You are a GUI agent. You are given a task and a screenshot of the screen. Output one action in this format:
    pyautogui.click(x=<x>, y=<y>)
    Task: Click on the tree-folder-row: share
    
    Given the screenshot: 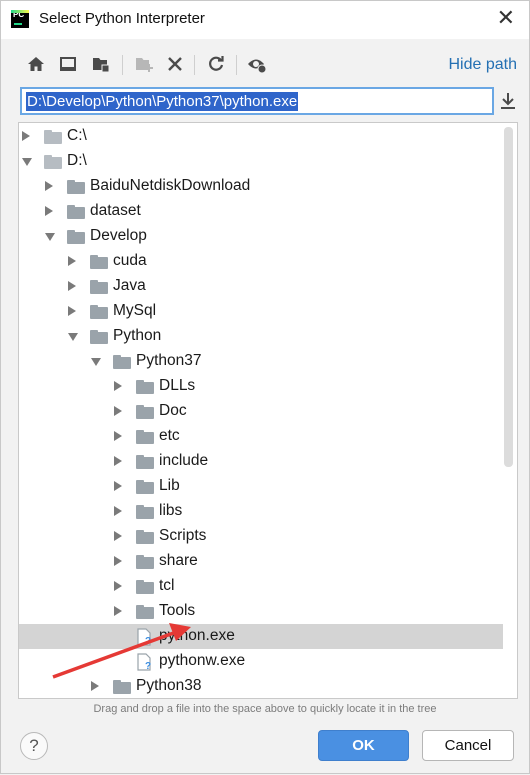 What is the action you would take?
    pyautogui.click(x=261, y=561)
    